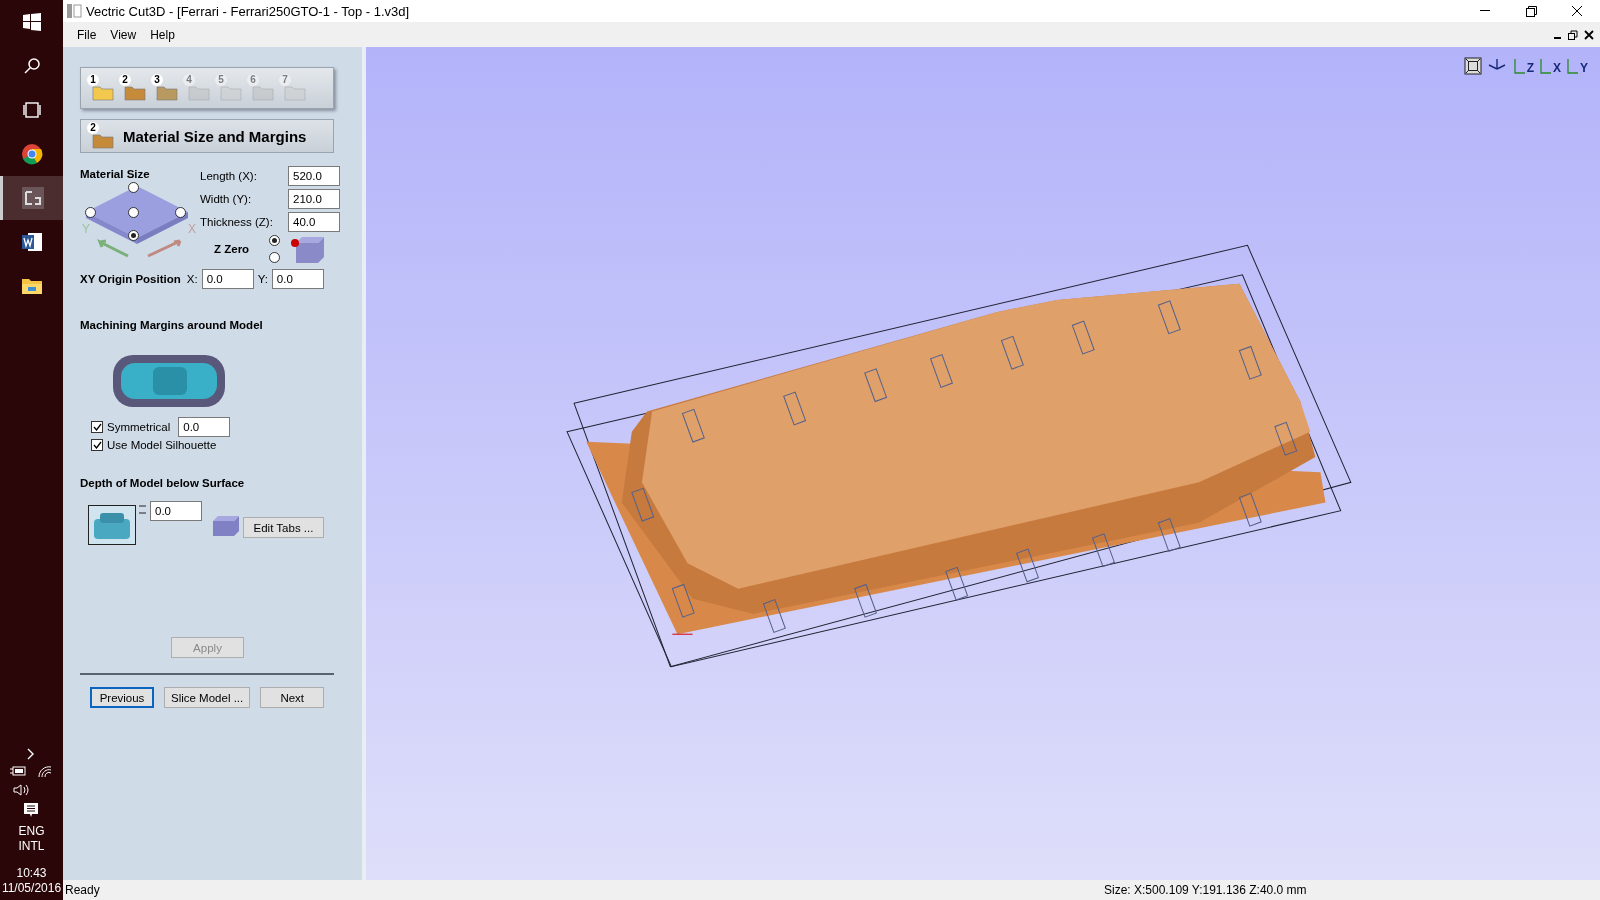 The width and height of the screenshot is (1600, 900). What do you see at coordinates (97, 445) in the screenshot?
I see `silhouette-checkbox` at bounding box center [97, 445].